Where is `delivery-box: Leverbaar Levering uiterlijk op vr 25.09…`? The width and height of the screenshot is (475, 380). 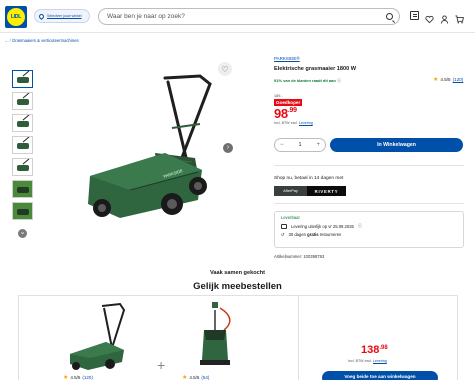 delivery-box: Leverbaar Levering uiterlijk op vr 25.09… is located at coordinates (369, 229).